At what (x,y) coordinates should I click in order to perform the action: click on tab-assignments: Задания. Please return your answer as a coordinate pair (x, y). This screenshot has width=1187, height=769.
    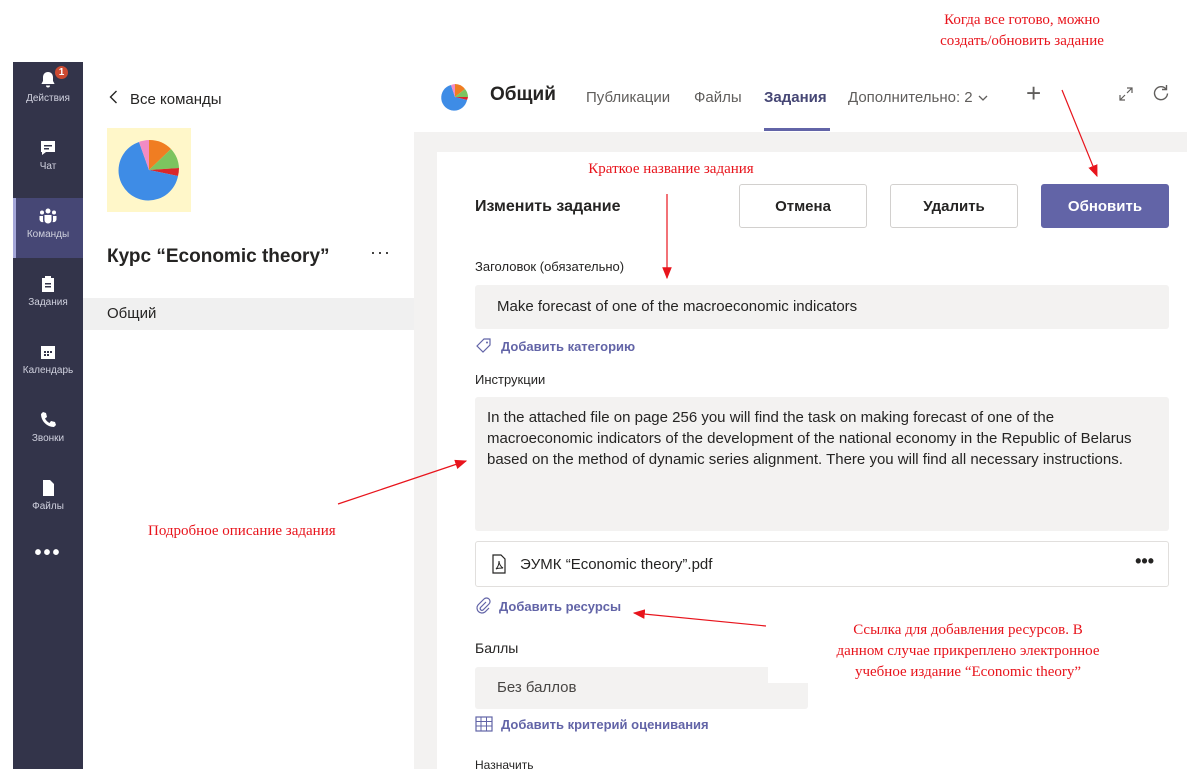
    Looking at the image, I should click on (795, 97).